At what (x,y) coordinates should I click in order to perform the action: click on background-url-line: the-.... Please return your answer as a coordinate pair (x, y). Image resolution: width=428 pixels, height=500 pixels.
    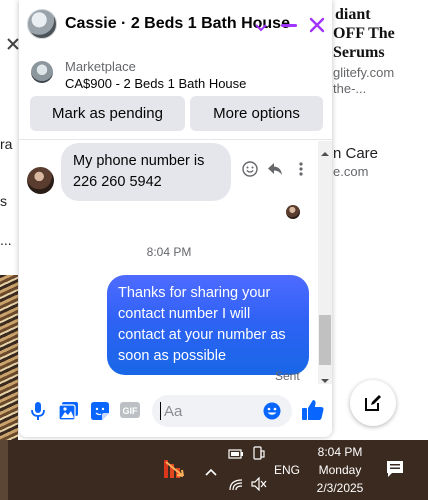
    Looking at the image, I should click on (350, 88).